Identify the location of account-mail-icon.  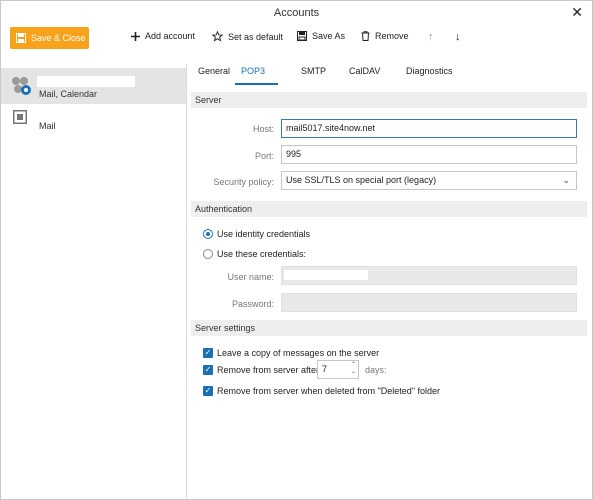
(20, 117).